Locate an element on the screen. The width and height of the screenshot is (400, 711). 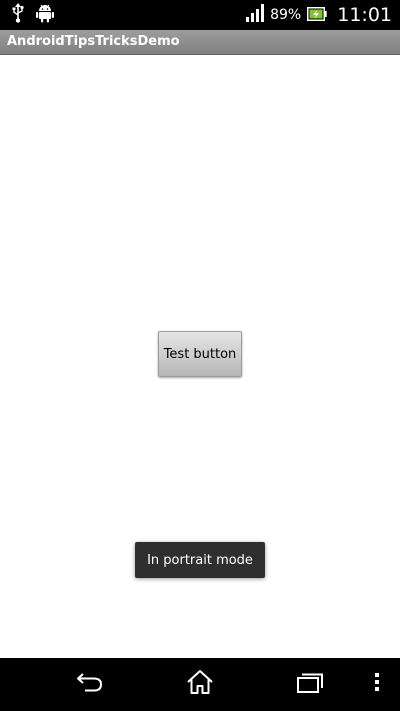
android-icon is located at coordinates (45, 15).